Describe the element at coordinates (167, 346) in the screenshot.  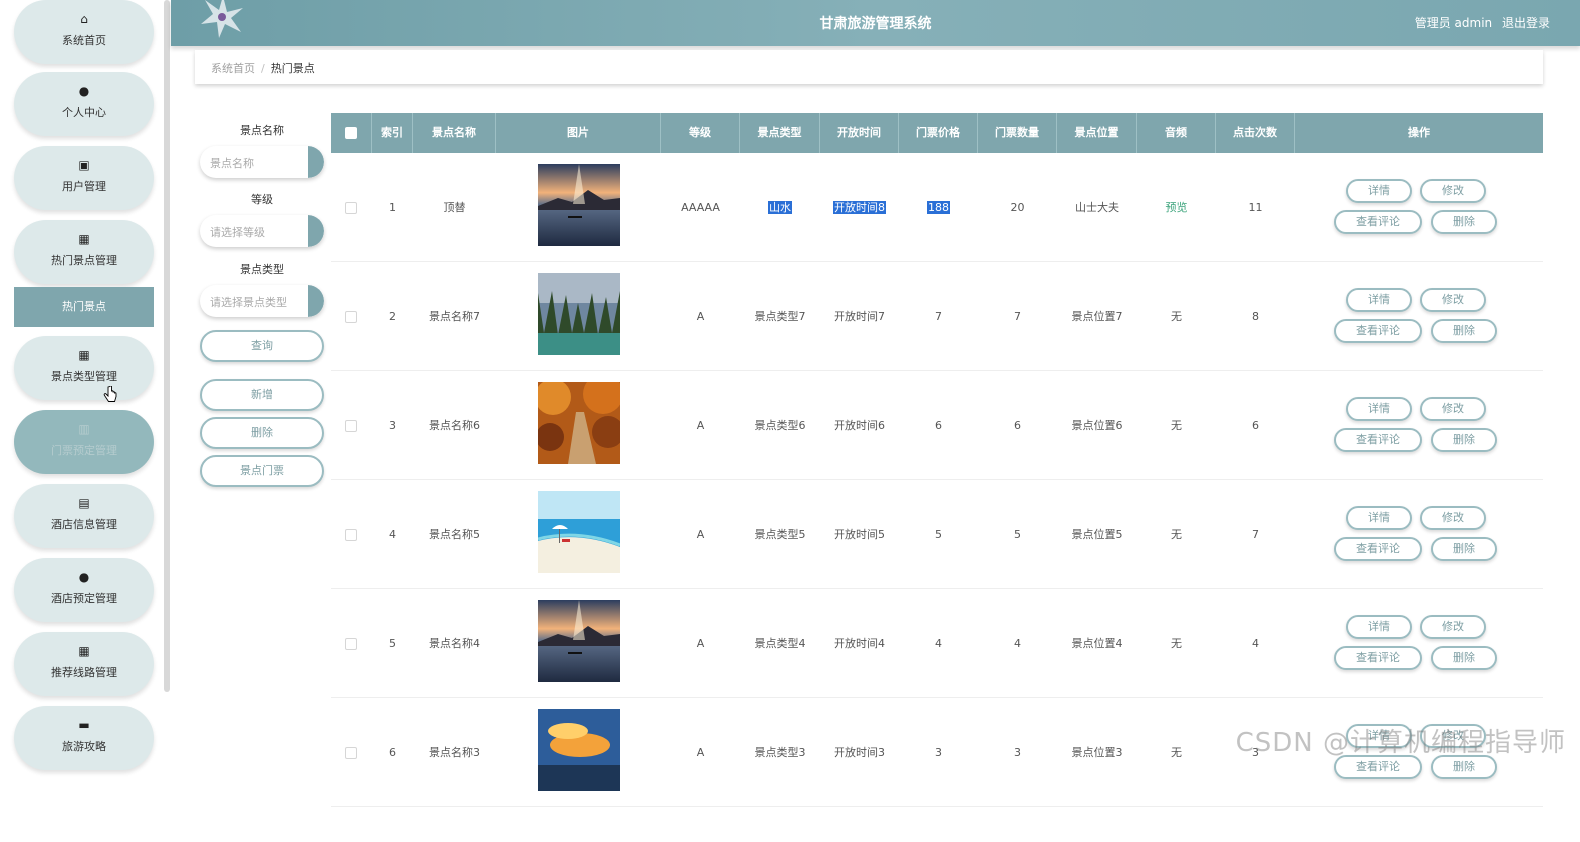
I see `sidebar-scrollbar` at that location.